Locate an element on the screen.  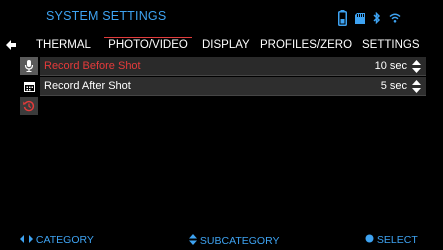
sidebar-item-recoil-recording is located at coordinates (29, 106).